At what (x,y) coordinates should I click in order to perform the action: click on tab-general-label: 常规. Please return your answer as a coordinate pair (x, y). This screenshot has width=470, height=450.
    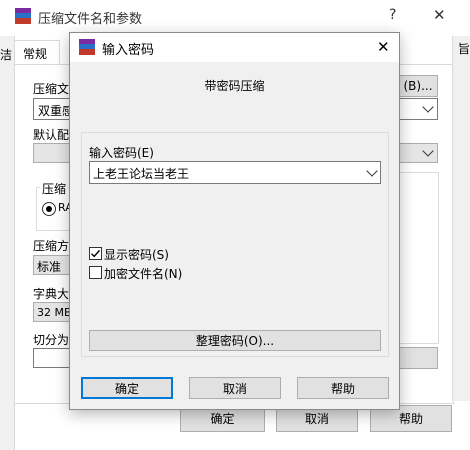
    Looking at the image, I should click on (35, 54).